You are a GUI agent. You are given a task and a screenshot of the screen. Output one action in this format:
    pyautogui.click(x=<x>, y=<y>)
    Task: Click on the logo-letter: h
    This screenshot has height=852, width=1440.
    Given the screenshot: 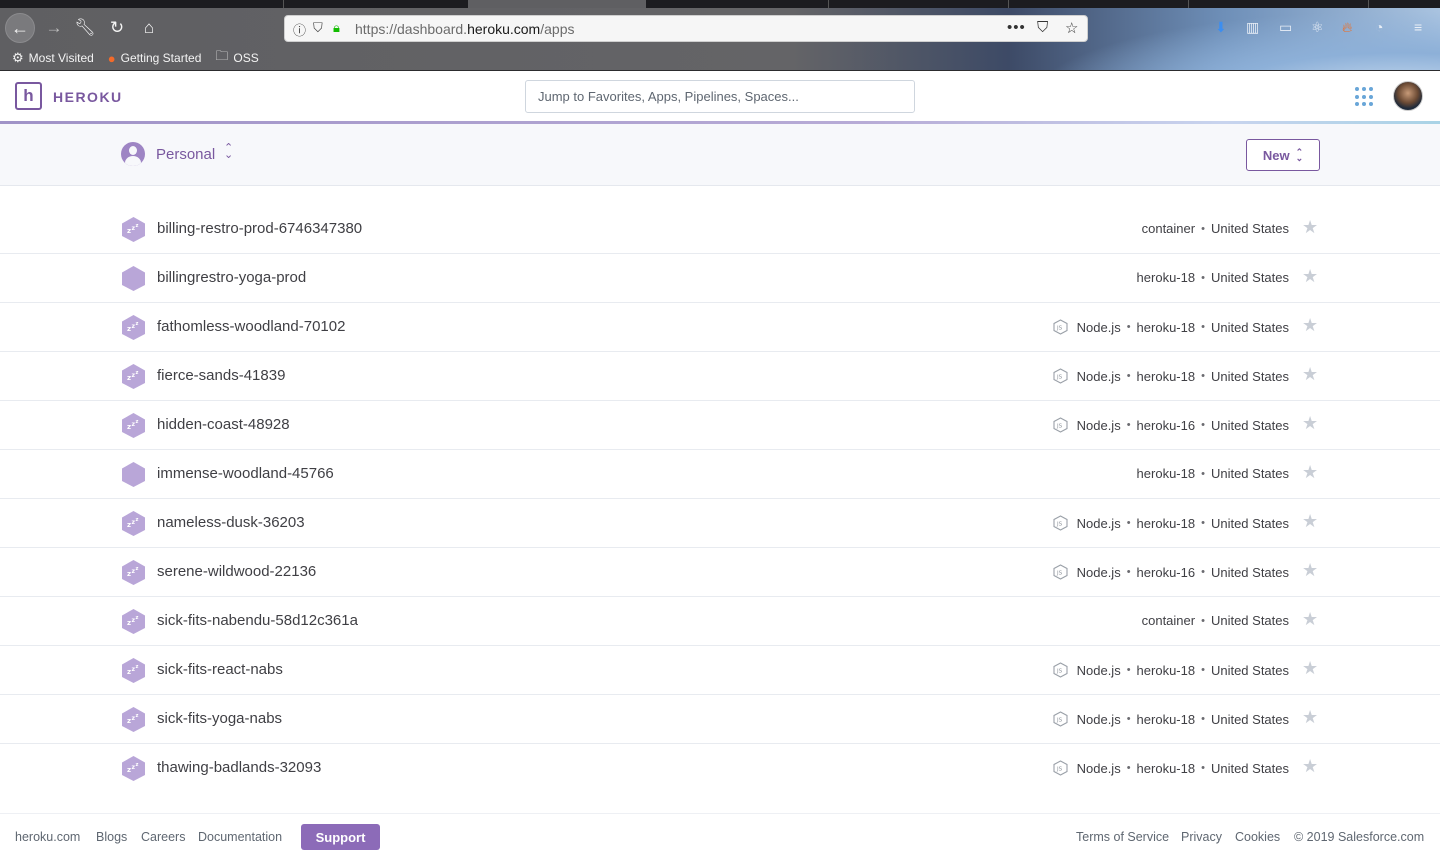 What is the action you would take?
    pyautogui.click(x=28, y=95)
    